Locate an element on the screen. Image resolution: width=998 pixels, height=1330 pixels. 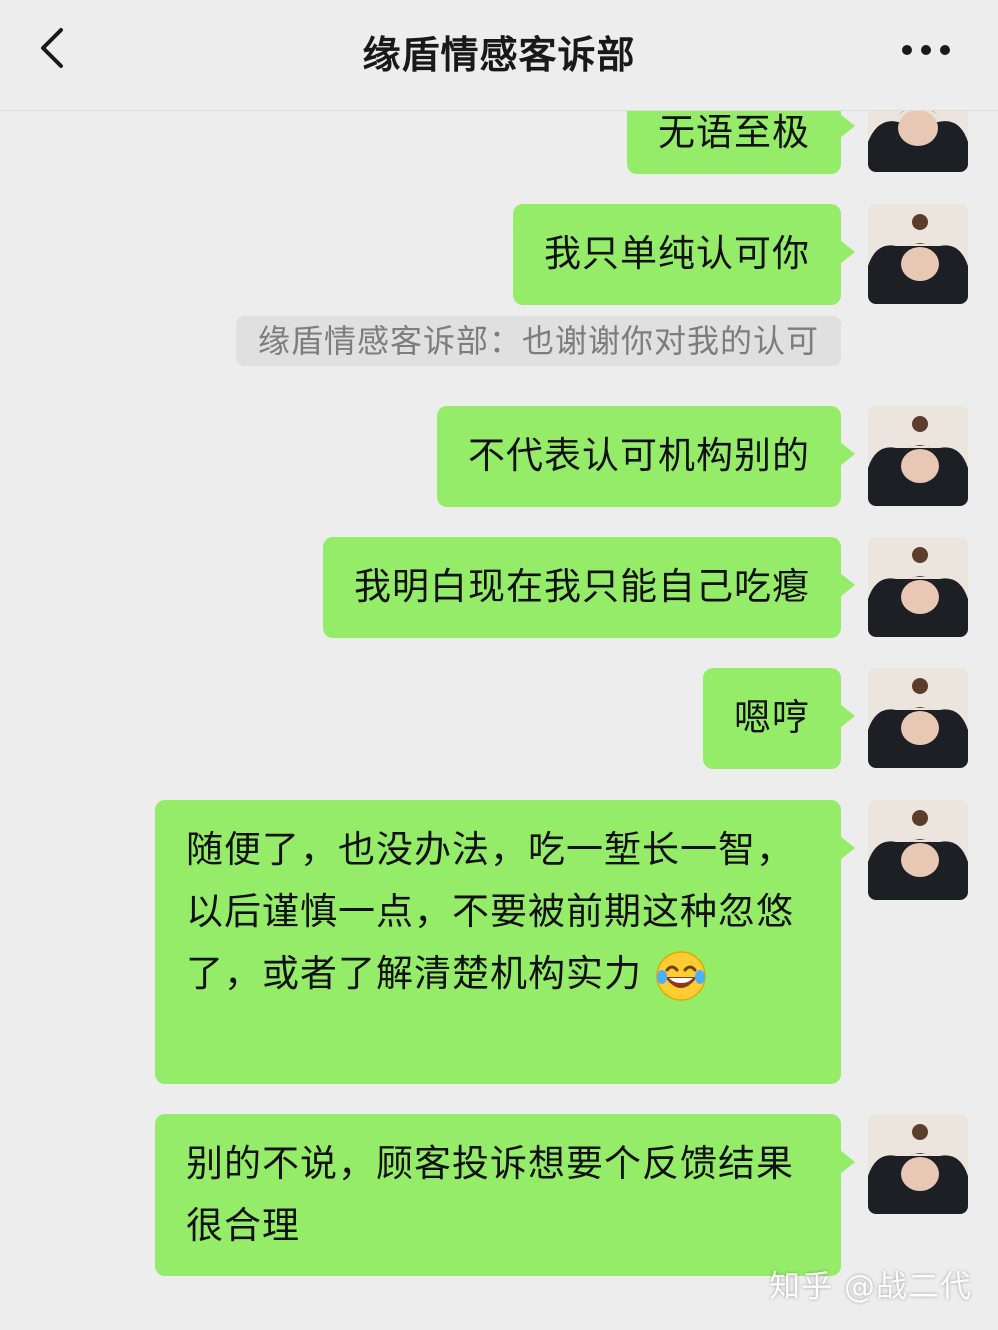
quoted-text: 缘盾情感客诉部：也谢谢你对我的认可 is located at coordinates (538, 341).